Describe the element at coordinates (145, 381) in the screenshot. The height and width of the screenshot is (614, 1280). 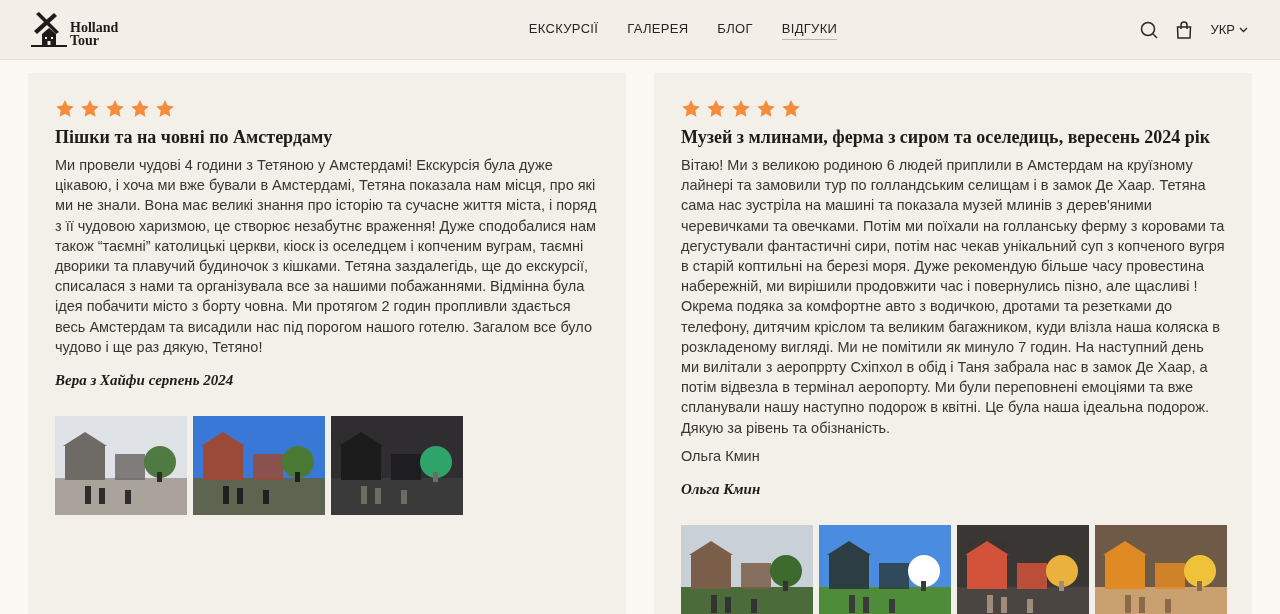
I see `review-author: Вера з Хайфи серпень 2024` at that location.